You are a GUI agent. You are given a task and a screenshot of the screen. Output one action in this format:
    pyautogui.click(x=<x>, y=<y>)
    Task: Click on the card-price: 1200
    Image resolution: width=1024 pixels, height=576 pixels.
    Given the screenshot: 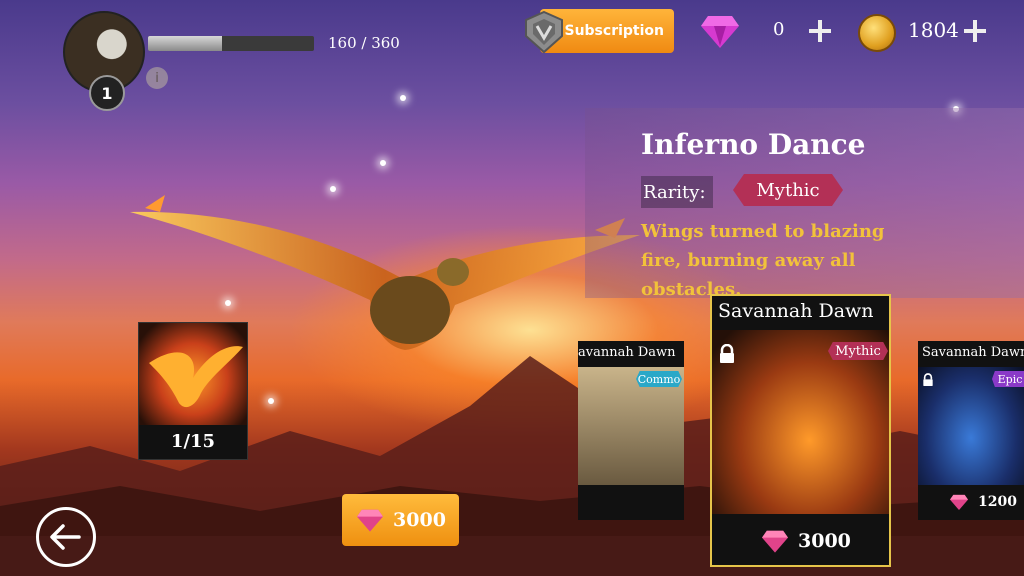 What is the action you would take?
    pyautogui.click(x=982, y=502)
    